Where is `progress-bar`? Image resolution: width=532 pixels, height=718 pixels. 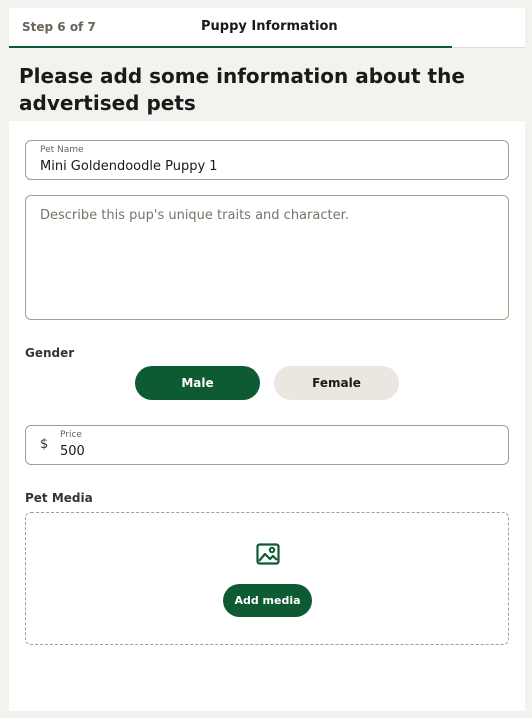 progress-bar is located at coordinates (230, 47).